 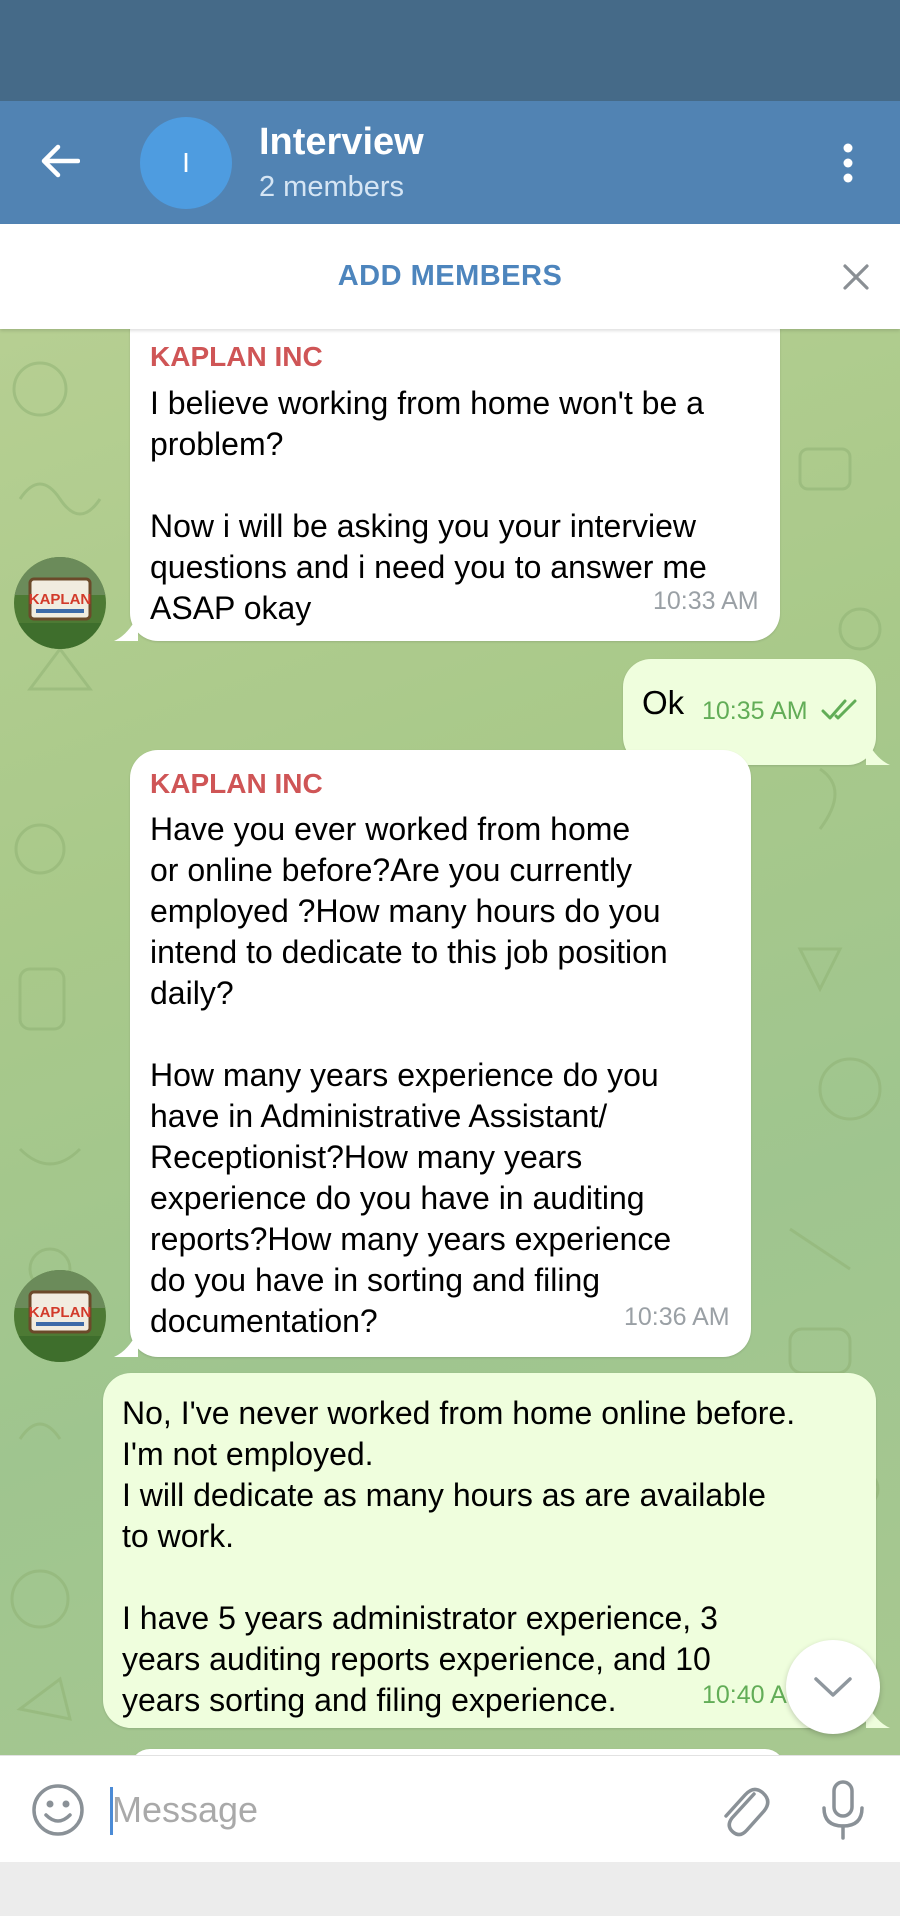 What do you see at coordinates (450, 162) in the screenshot?
I see `chat-header: I Interview 2 members` at bounding box center [450, 162].